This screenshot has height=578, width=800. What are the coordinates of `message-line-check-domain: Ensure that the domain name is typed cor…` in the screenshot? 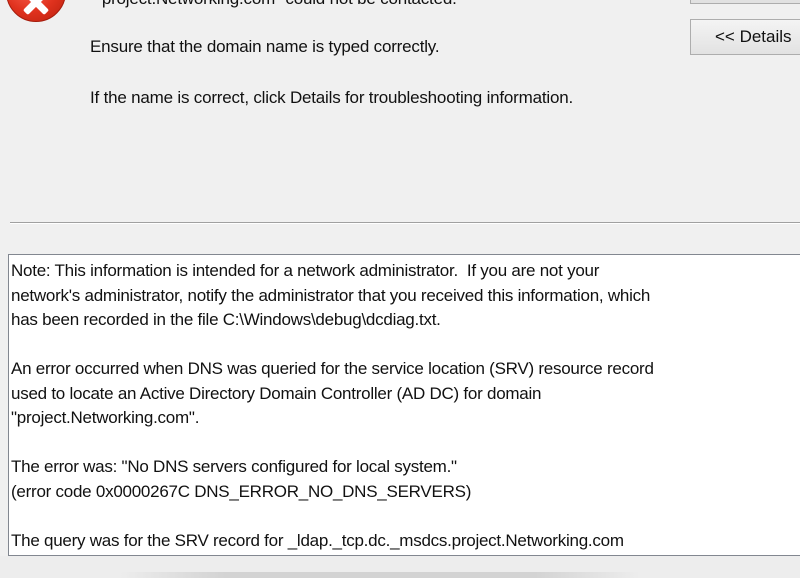 It's located at (265, 46).